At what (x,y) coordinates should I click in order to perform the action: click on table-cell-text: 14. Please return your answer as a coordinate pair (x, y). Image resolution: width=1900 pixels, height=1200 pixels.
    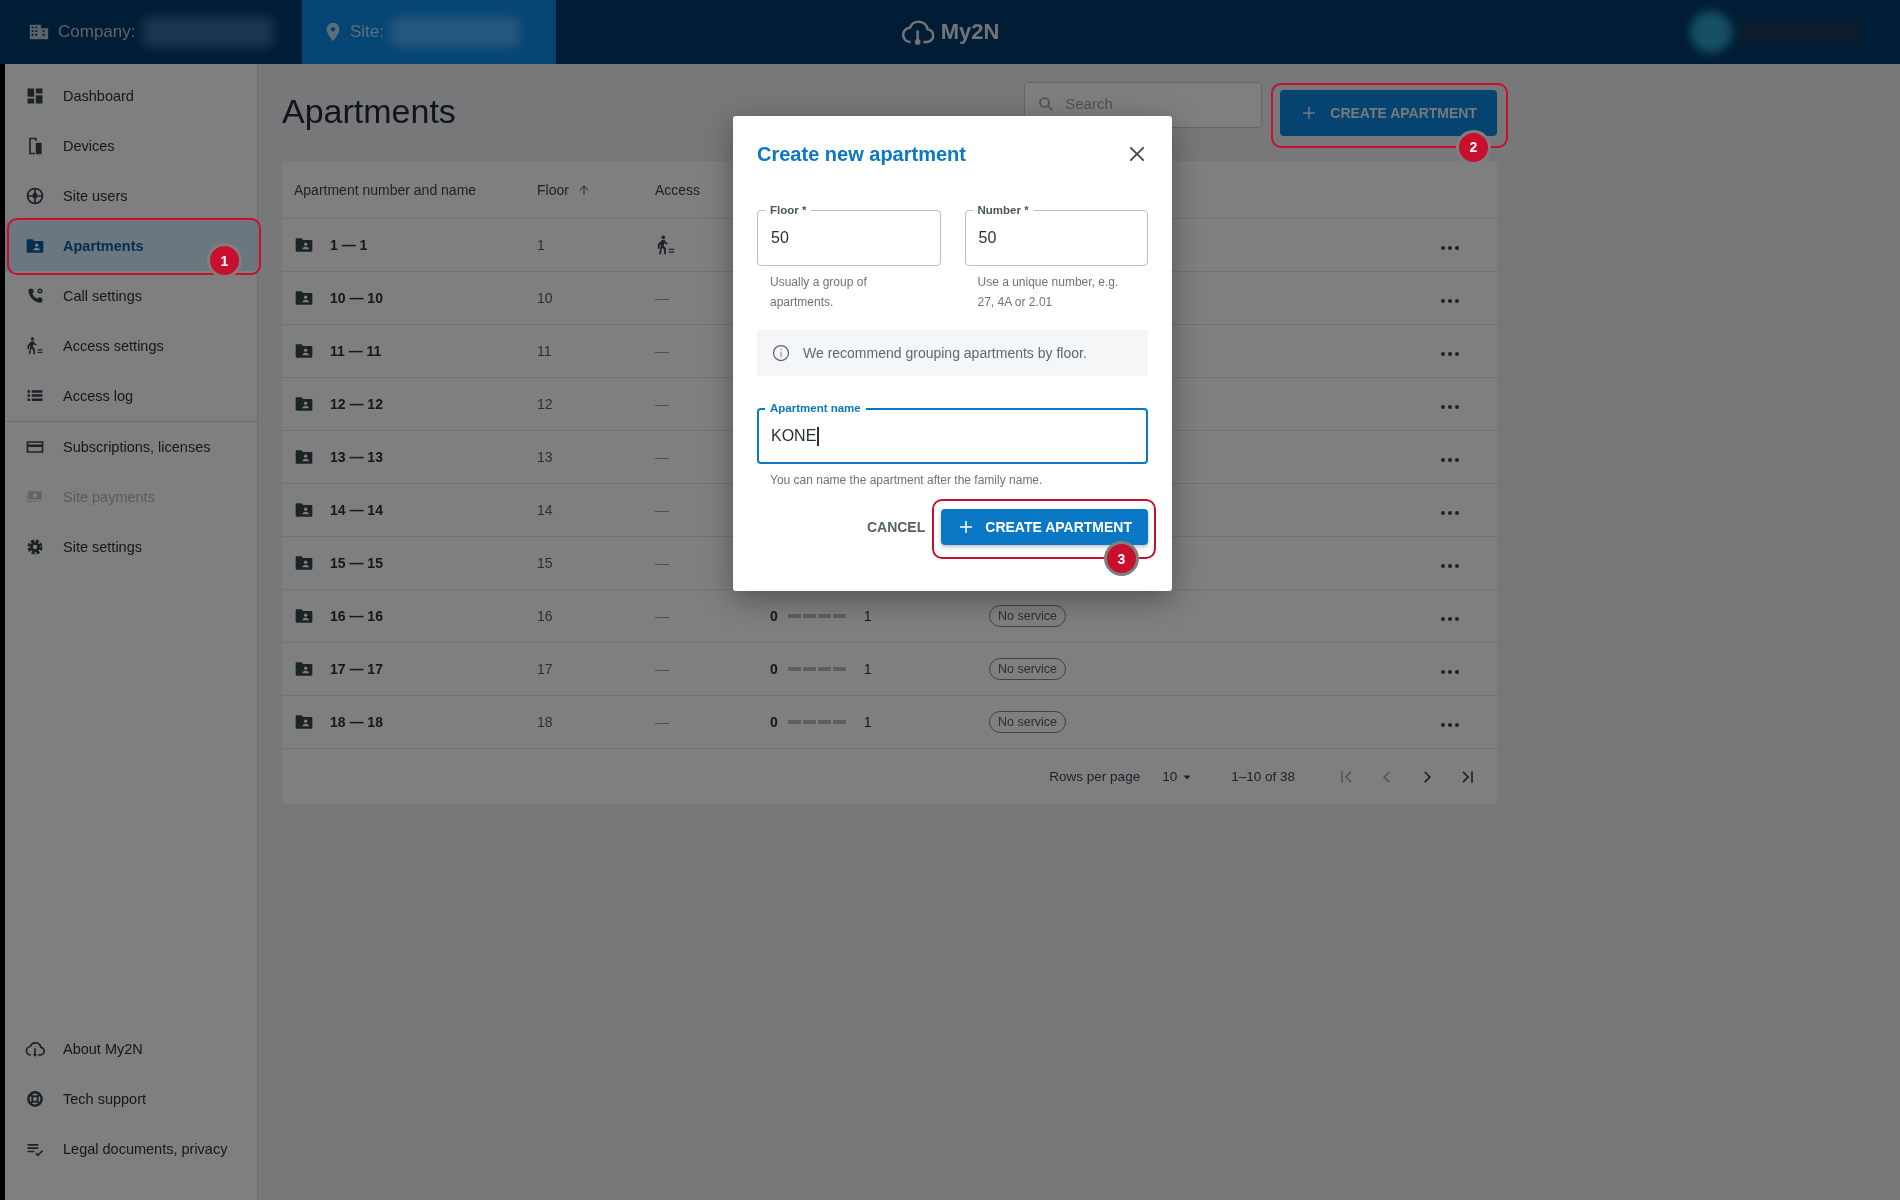
    Looking at the image, I should click on (545, 510).